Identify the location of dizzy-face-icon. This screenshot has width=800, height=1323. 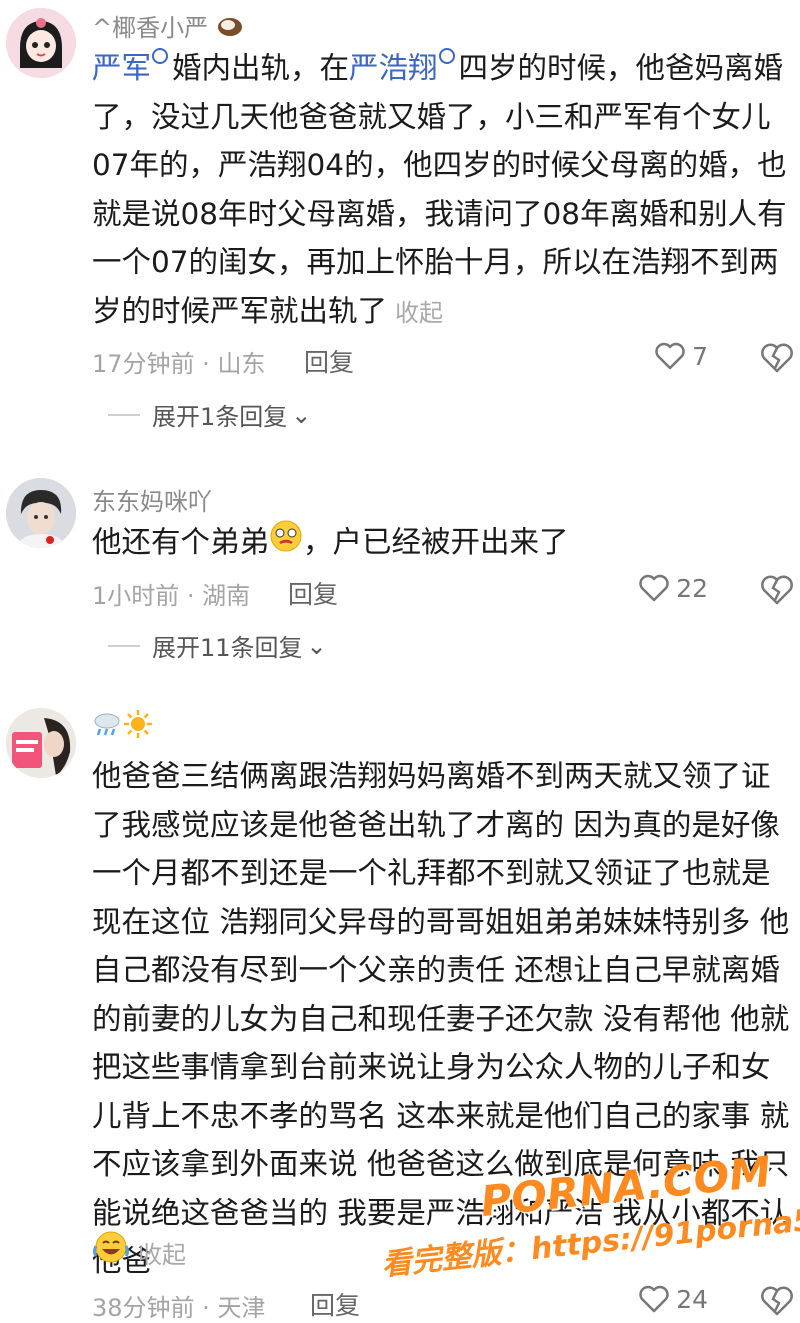
(286, 543).